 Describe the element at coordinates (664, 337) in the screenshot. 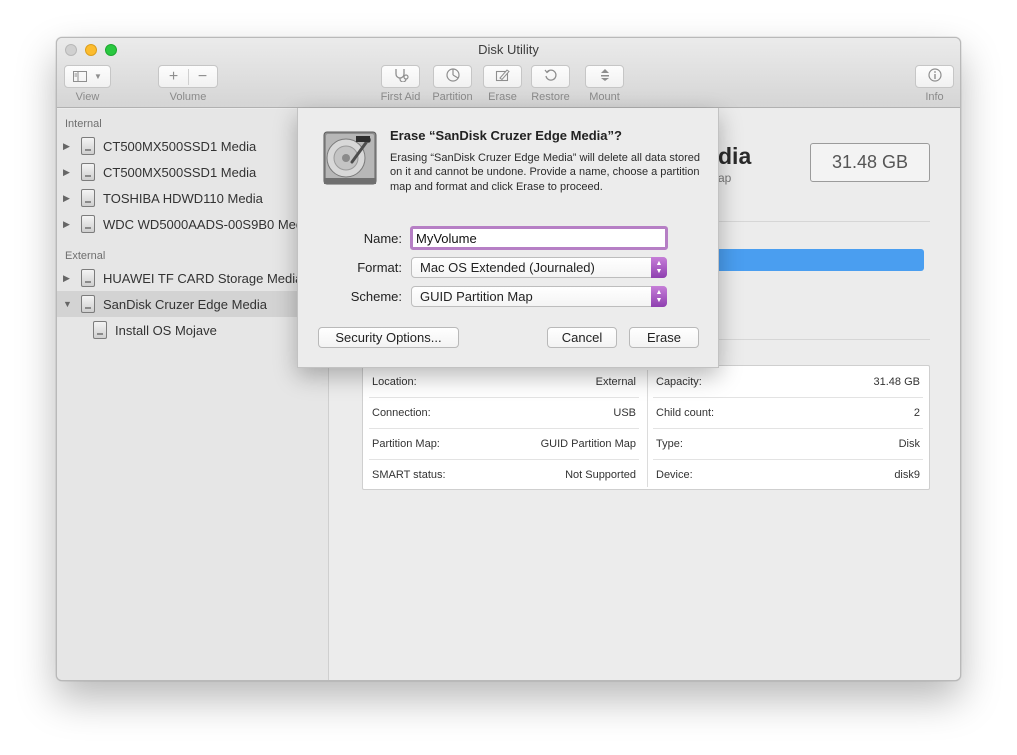

I see `erase-button: Erase` at that location.